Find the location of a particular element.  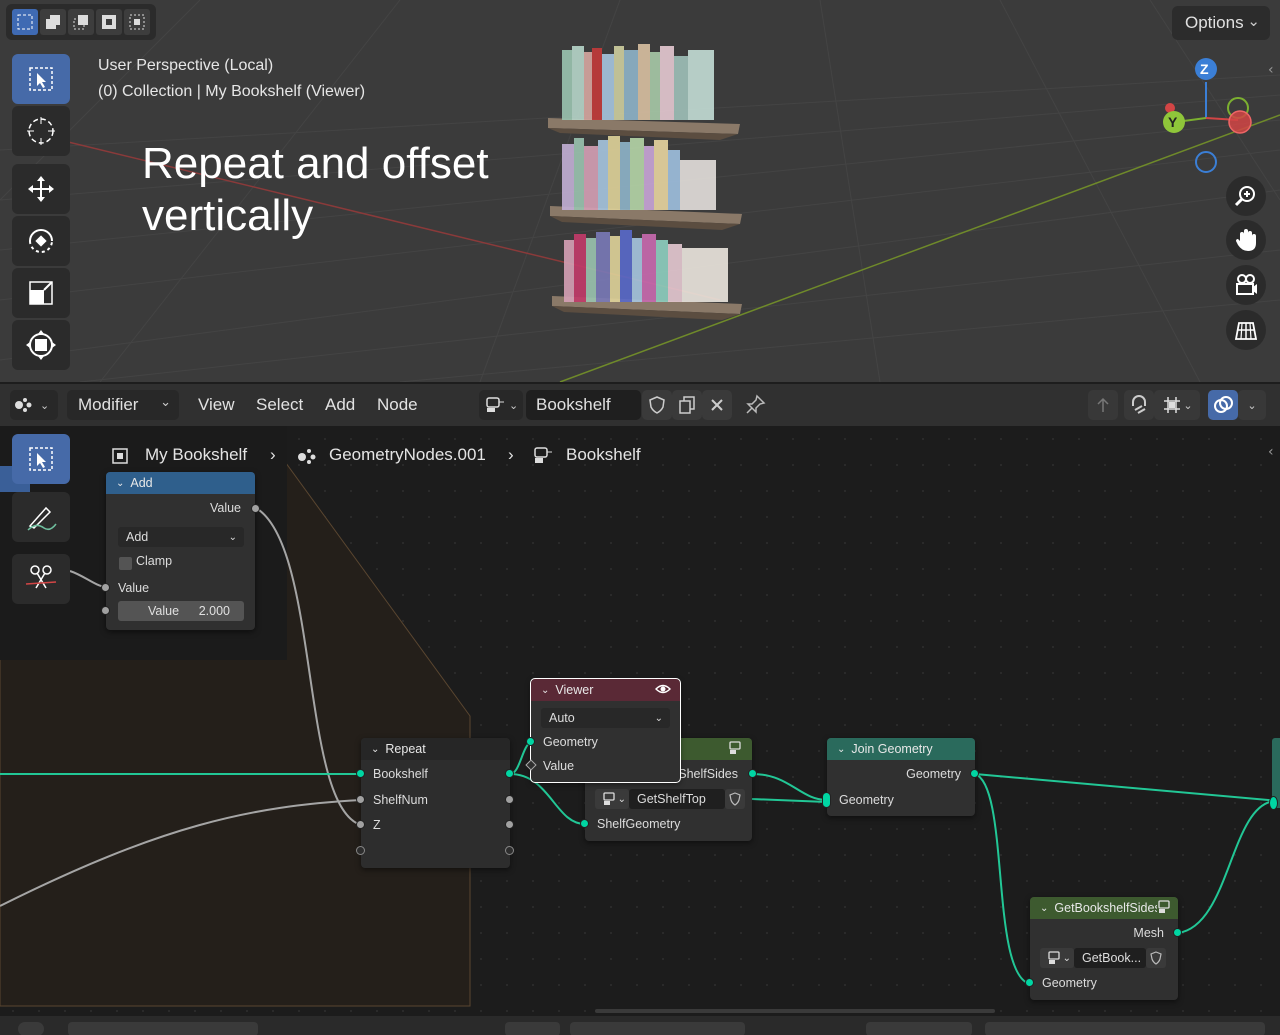

breadcrumb-group: Bookshelf is located at coordinates (603, 455).